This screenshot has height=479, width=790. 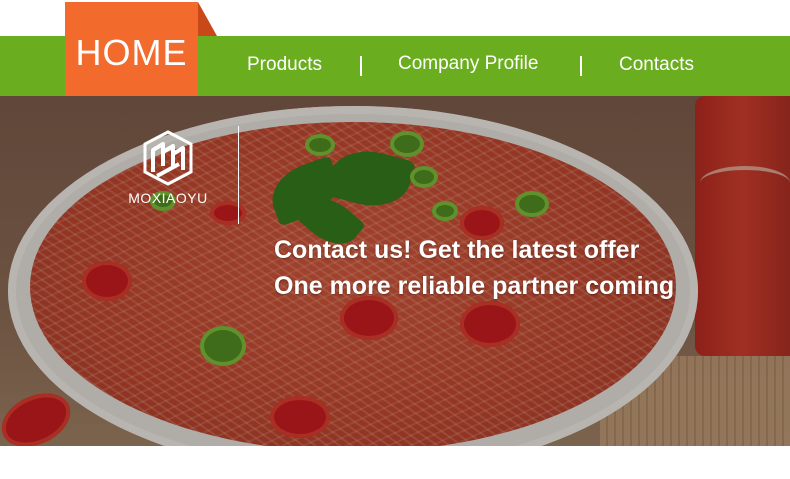 I want to click on banner-headline-offer: Contact us! Get the latest offer, so click(x=457, y=250).